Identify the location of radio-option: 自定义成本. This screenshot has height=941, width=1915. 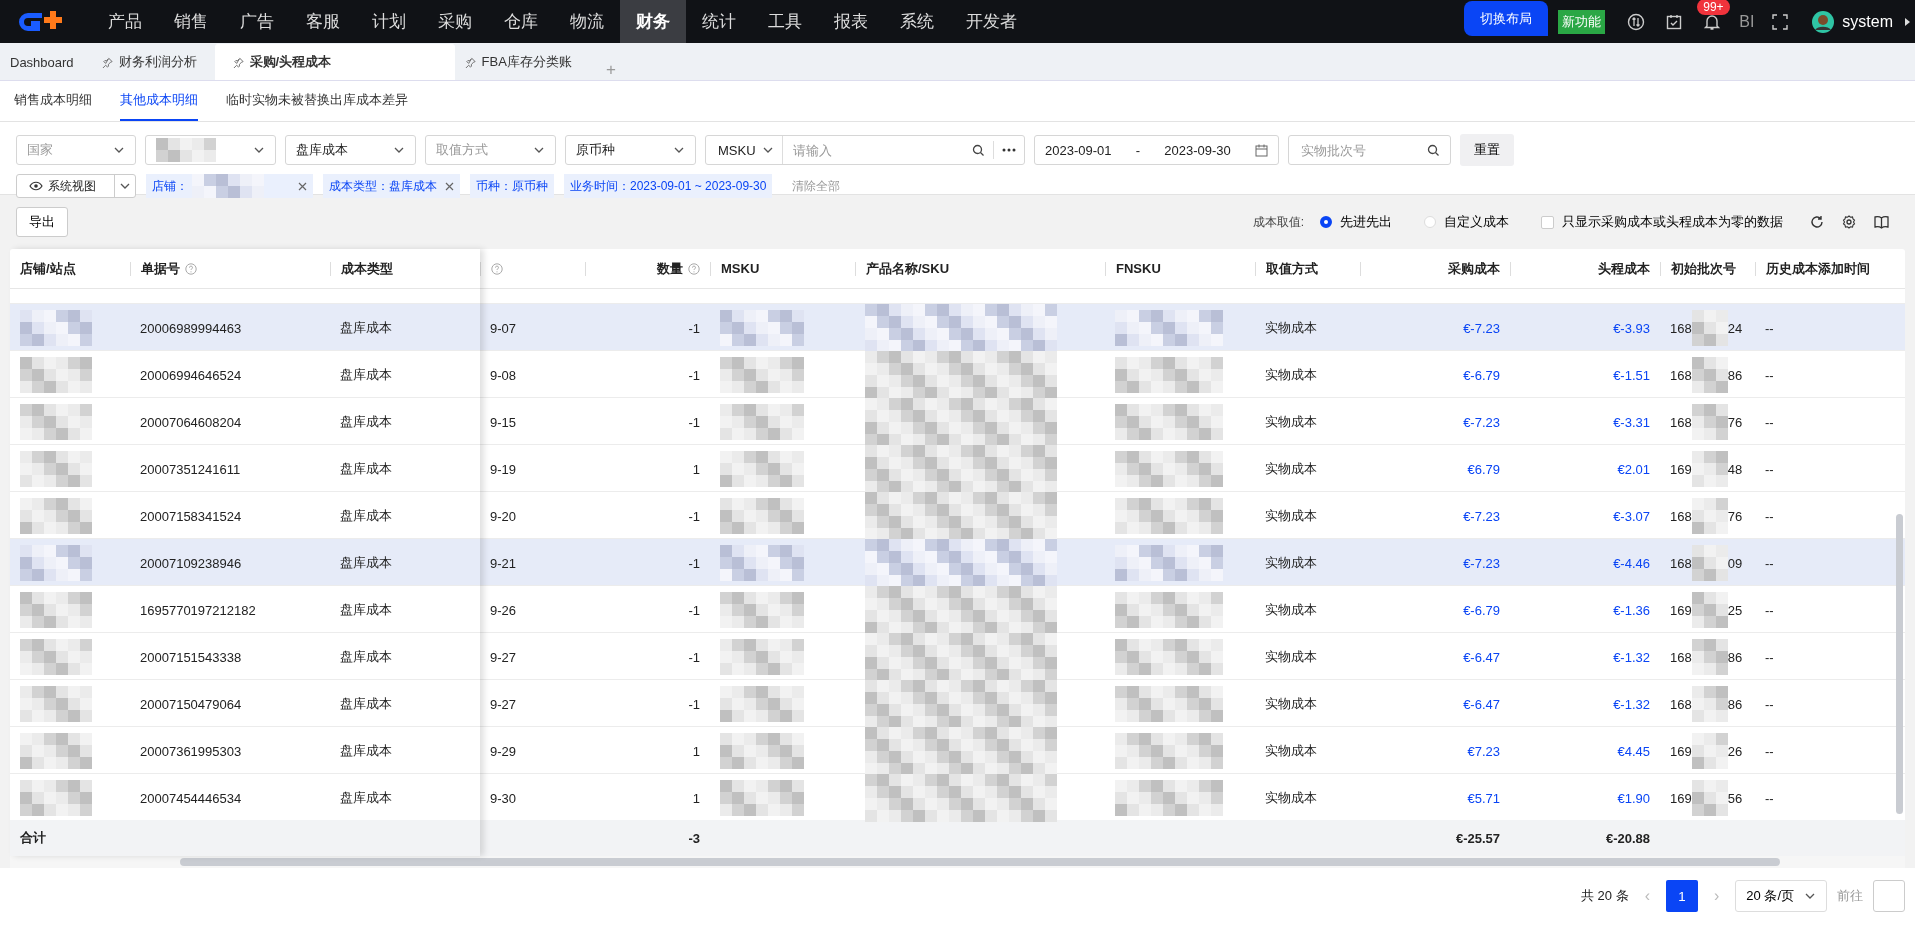
(1466, 222).